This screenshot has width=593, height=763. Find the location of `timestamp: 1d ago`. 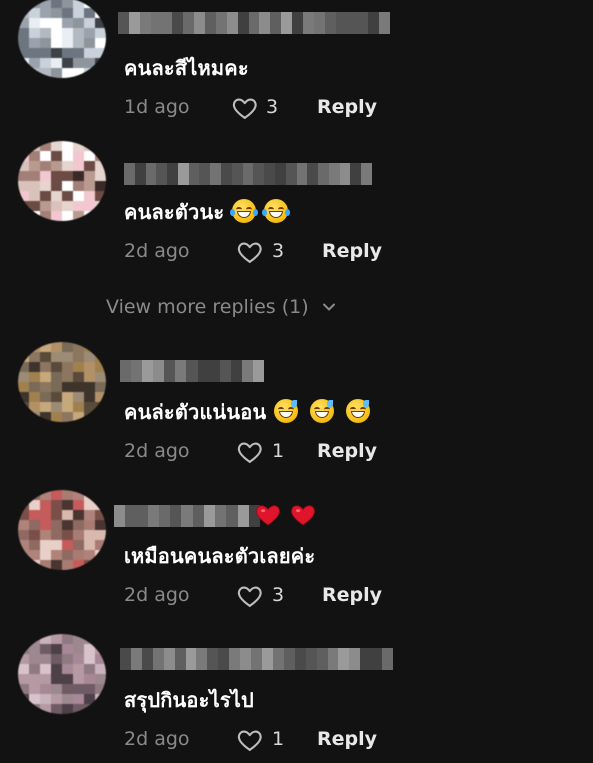

timestamp: 1d ago is located at coordinates (157, 107).